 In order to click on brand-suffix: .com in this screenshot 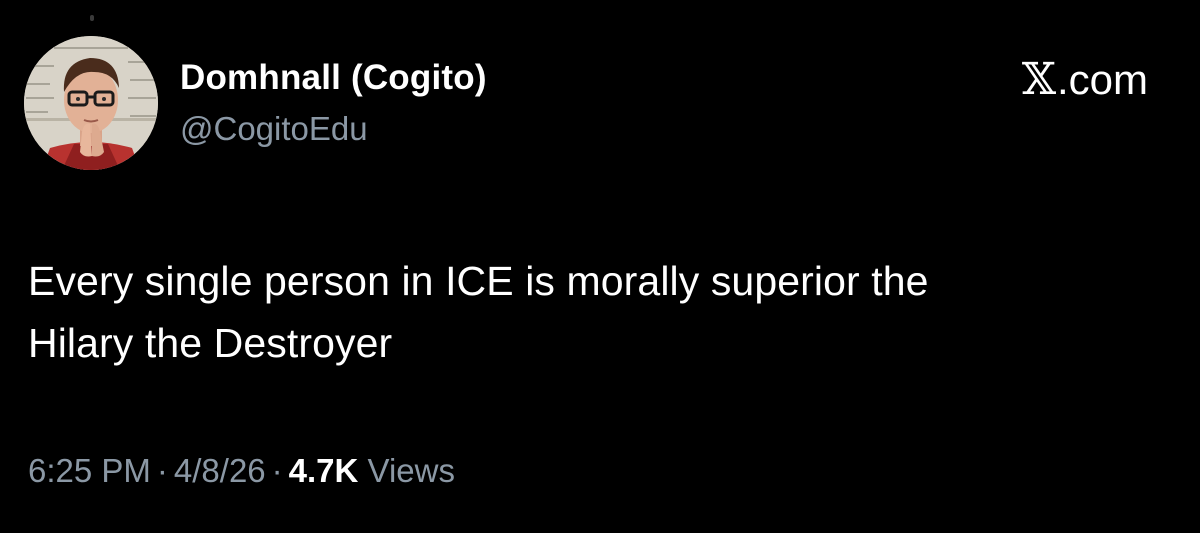, I will do `click(1102, 79)`.